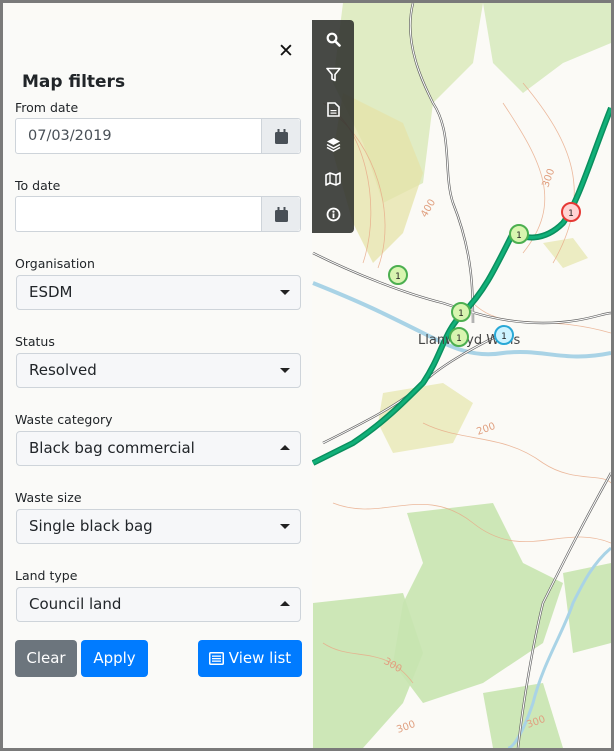 Image resolution: width=614 pixels, height=751 pixels. What do you see at coordinates (38, 185) in the screenshot?
I see `to-date-label: To date` at bounding box center [38, 185].